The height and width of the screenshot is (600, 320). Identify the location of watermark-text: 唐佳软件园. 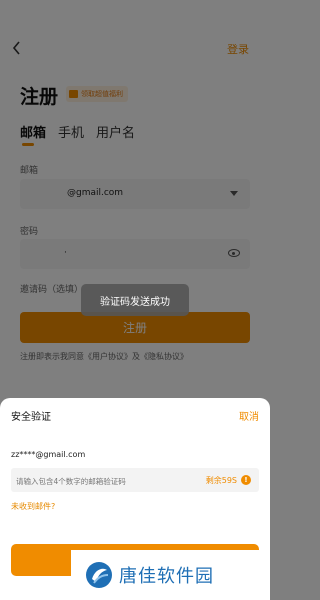
(166, 576).